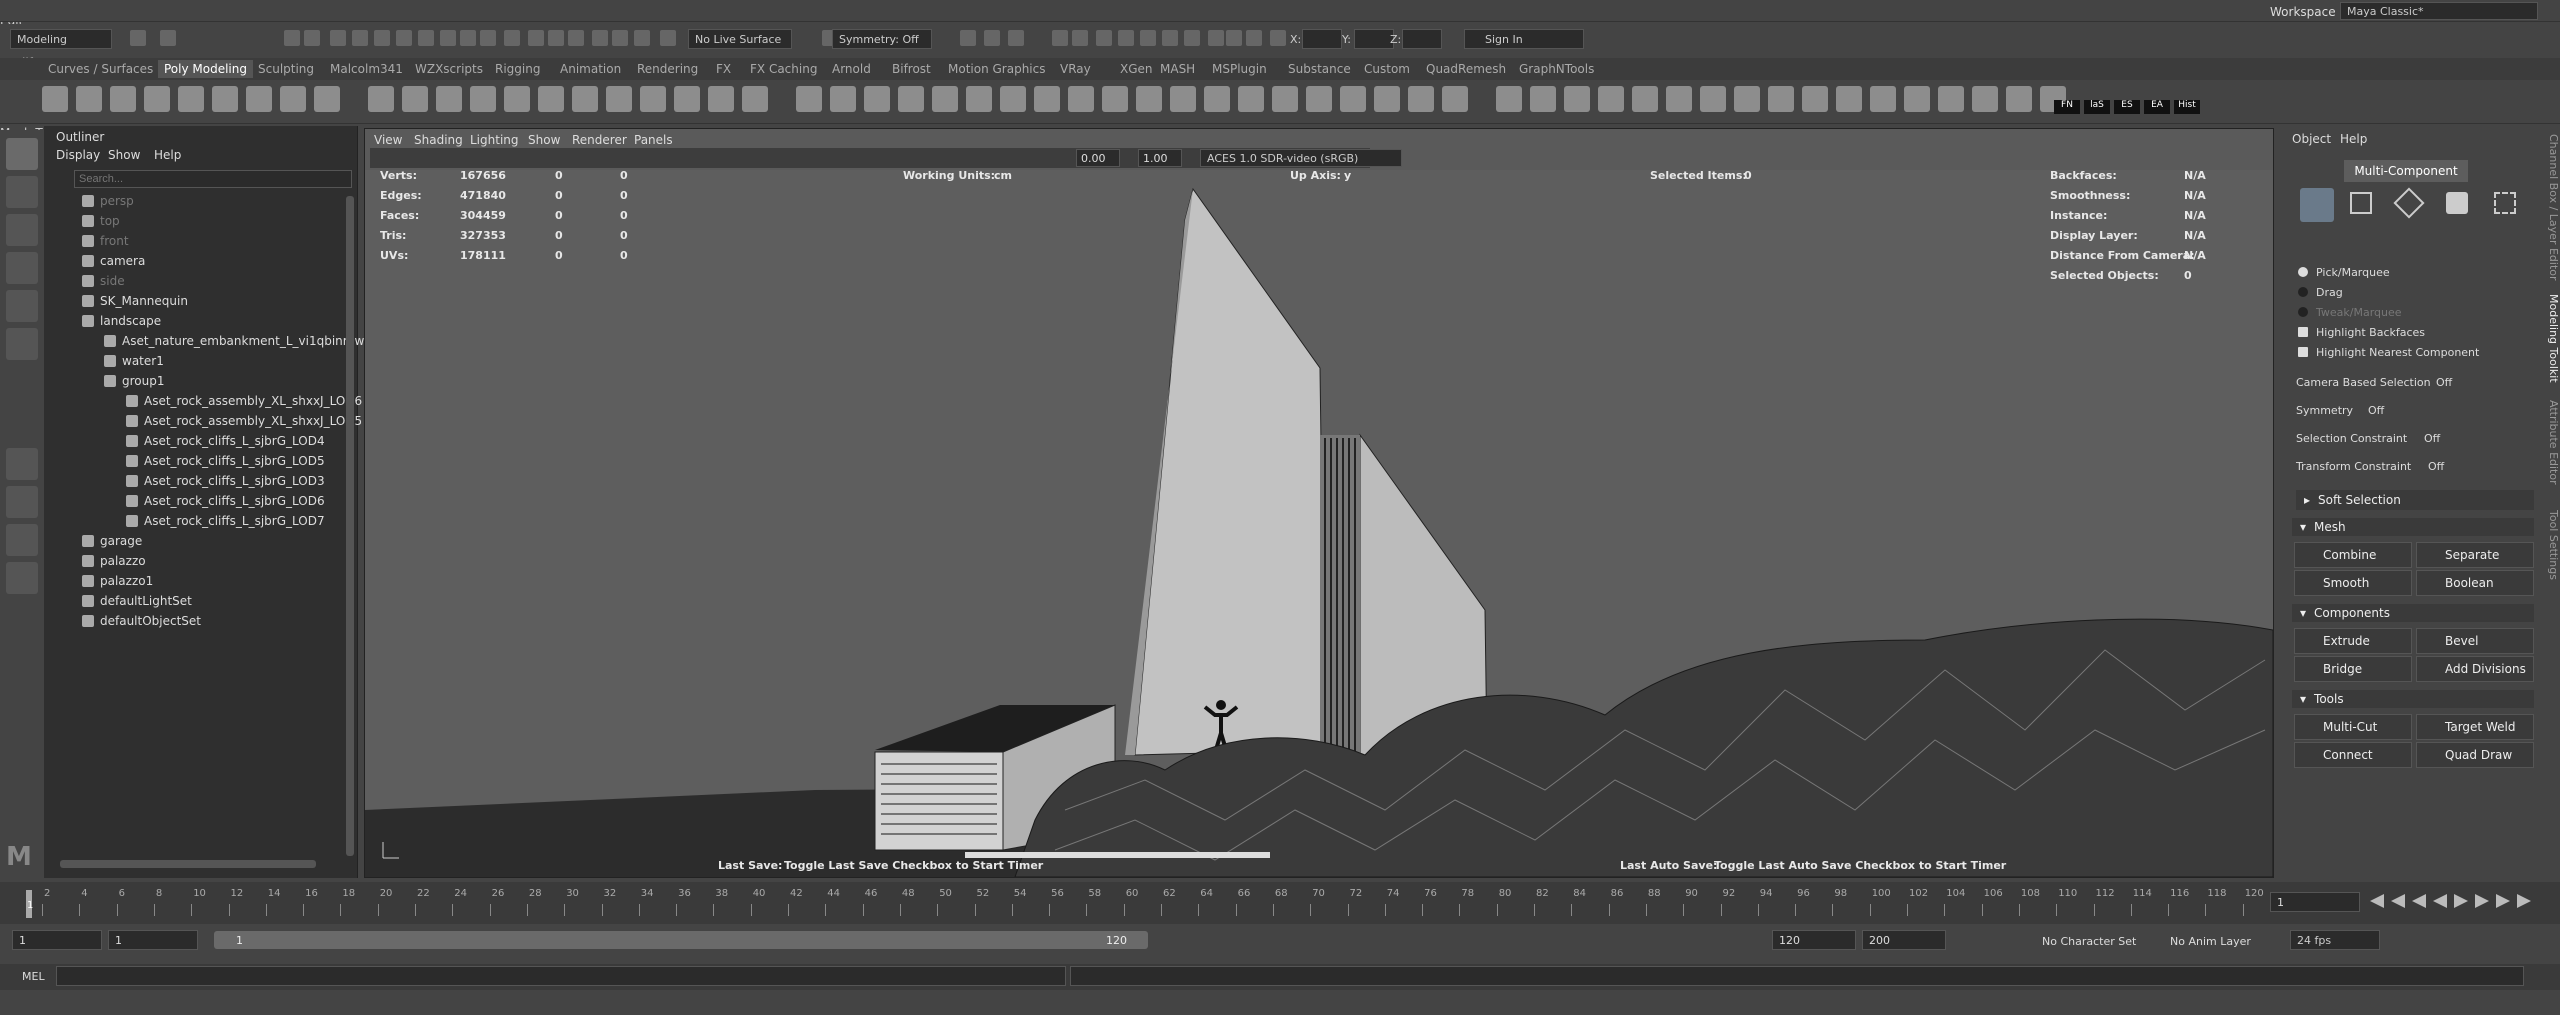 The height and width of the screenshot is (1015, 2560). What do you see at coordinates (783, 69) in the screenshot?
I see `shelf-tab: FX Caching` at bounding box center [783, 69].